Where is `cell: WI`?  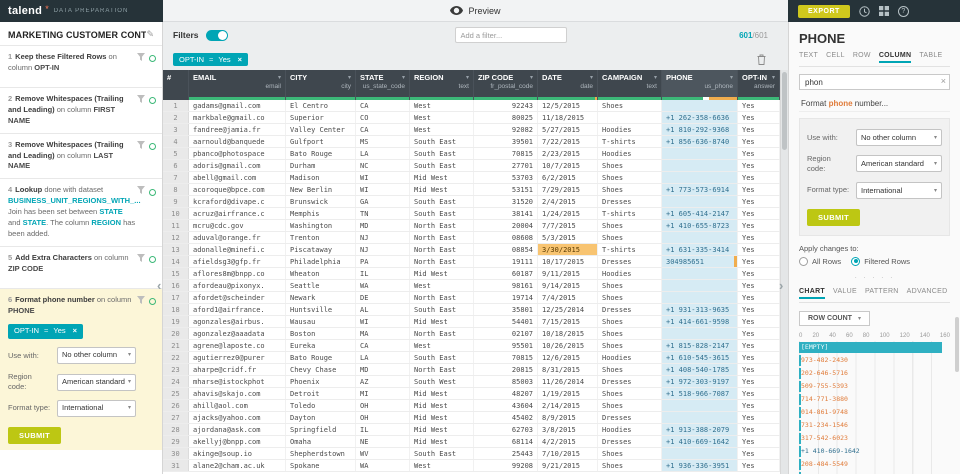
cell: WI is located at coordinates (383, 189).